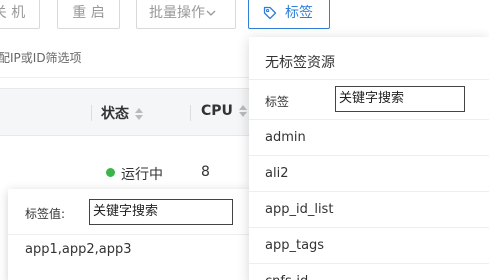 The width and height of the screenshot is (489, 280). I want to click on search-hint: 配IP或ID筛选项, so click(41, 57).